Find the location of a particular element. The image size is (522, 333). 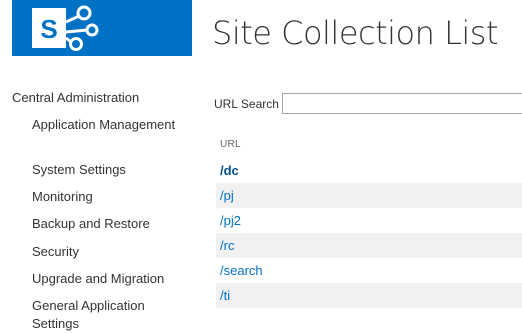

table-row: /dc is located at coordinates (369, 170).